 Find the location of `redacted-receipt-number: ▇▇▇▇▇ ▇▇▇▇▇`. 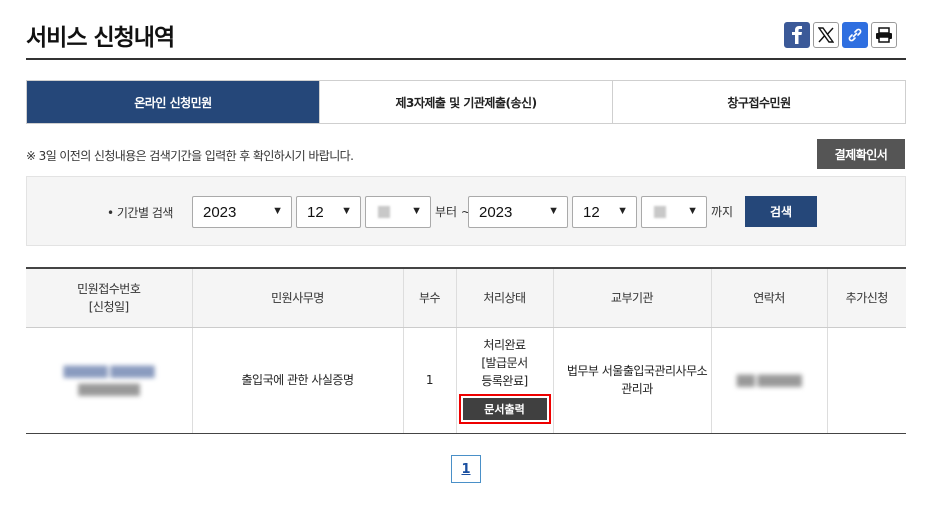

redacted-receipt-number: ▇▇▇▇▇ ▇▇▇▇▇ is located at coordinates (109, 371).